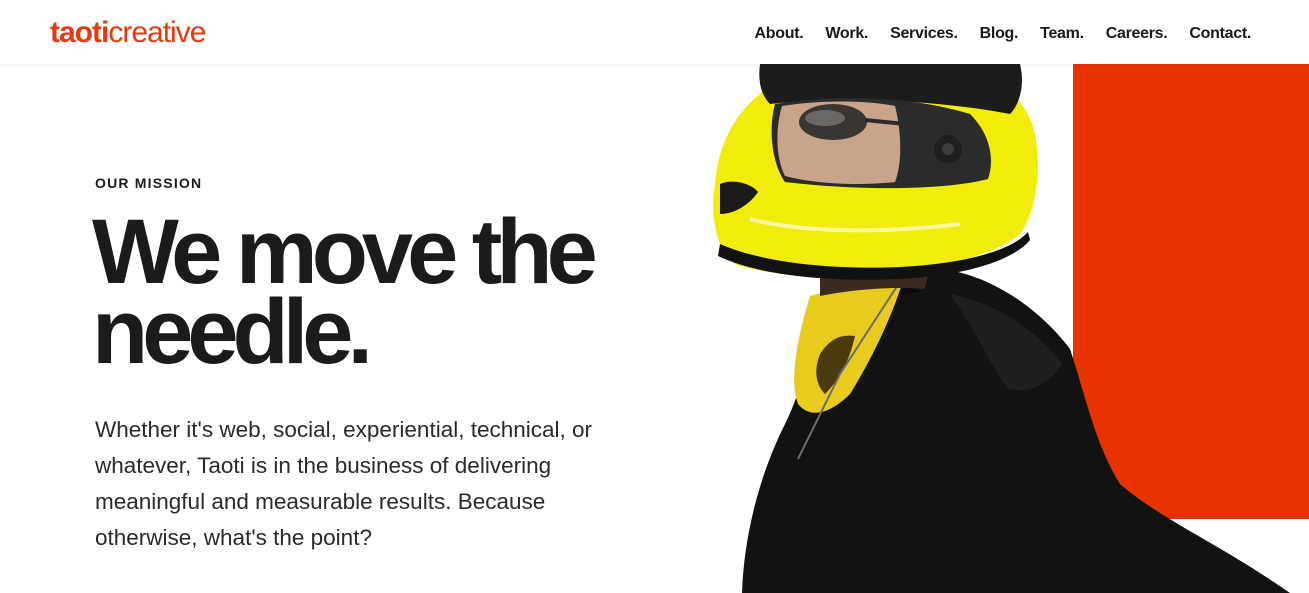 The height and width of the screenshot is (593, 1309). What do you see at coordinates (948, 149) in the screenshot?
I see `visor-hinge-inner` at bounding box center [948, 149].